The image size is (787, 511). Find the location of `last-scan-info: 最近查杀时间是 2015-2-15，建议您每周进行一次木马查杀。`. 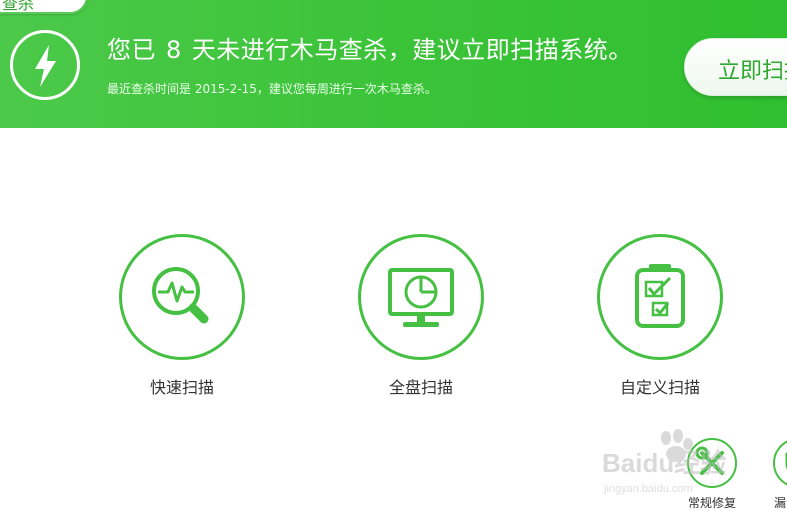

last-scan-info: 最近查杀时间是 2015-2-15，建议您每周进行一次木马查杀。 is located at coordinates (272, 89).